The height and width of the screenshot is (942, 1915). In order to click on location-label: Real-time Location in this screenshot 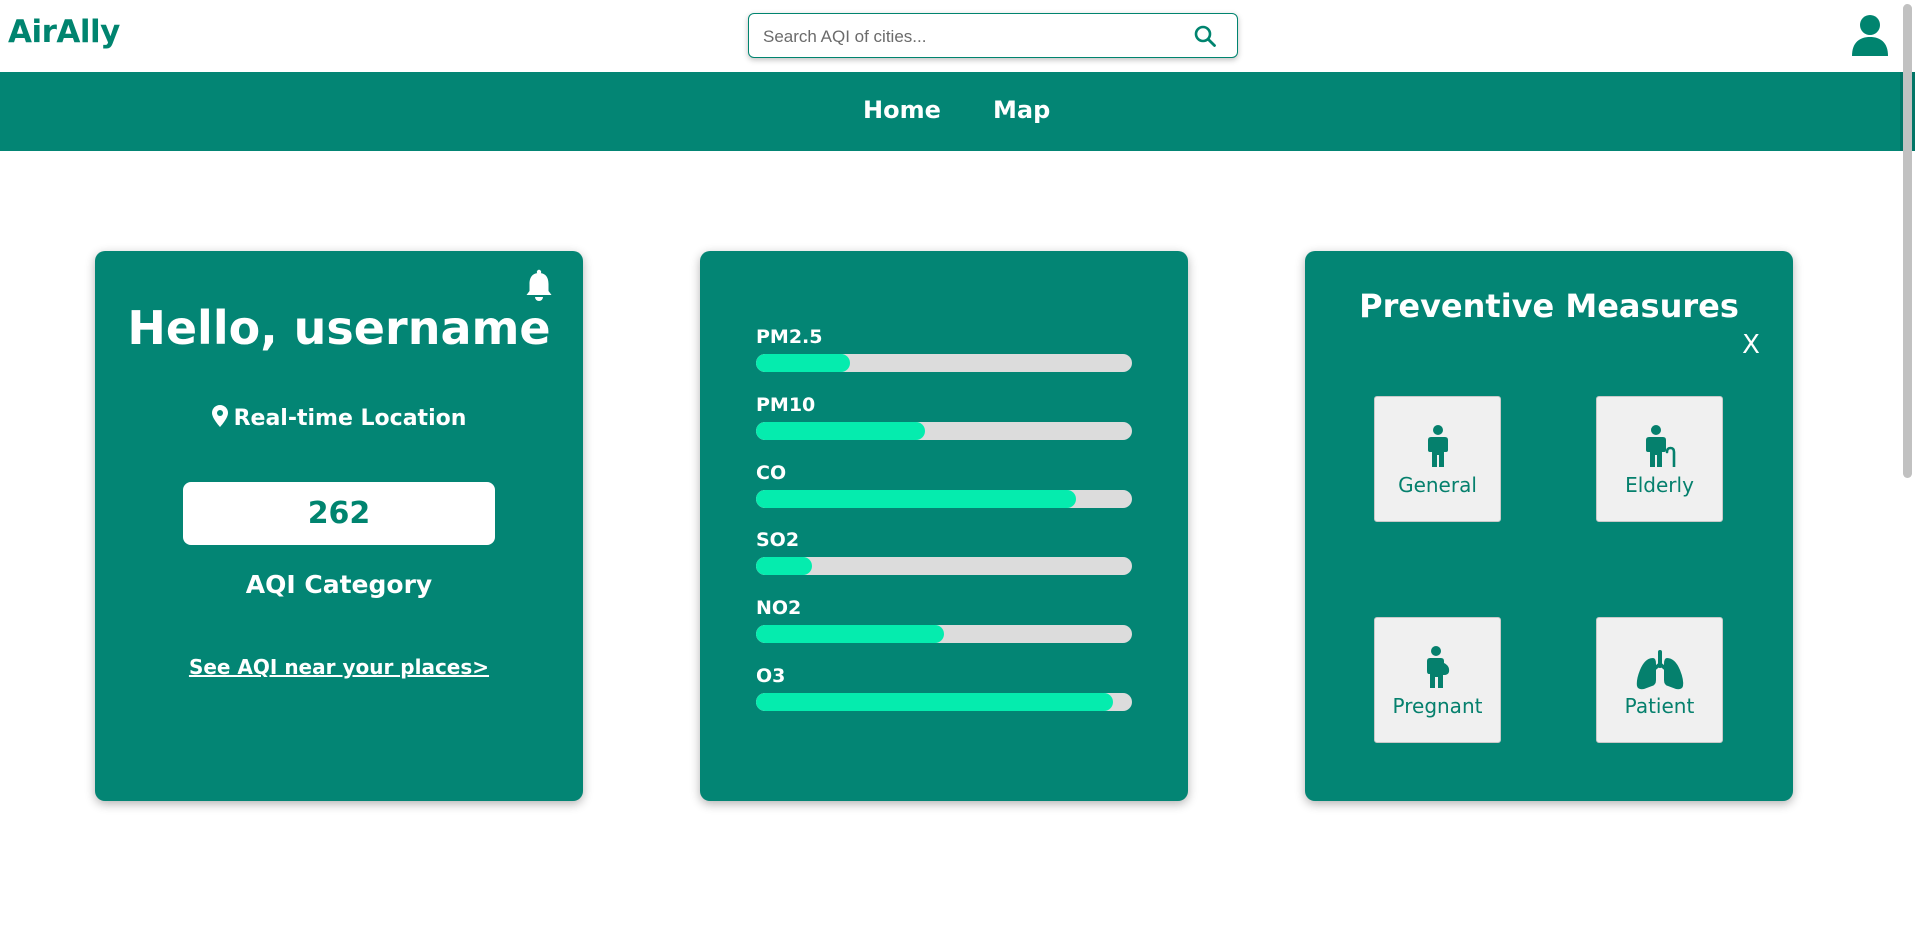, I will do `click(350, 418)`.